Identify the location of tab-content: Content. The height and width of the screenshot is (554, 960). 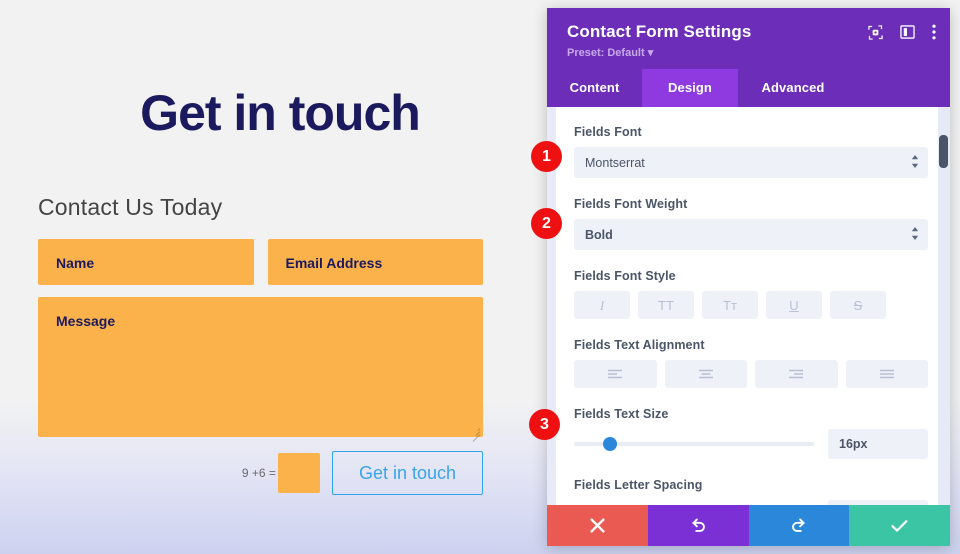
(594, 88).